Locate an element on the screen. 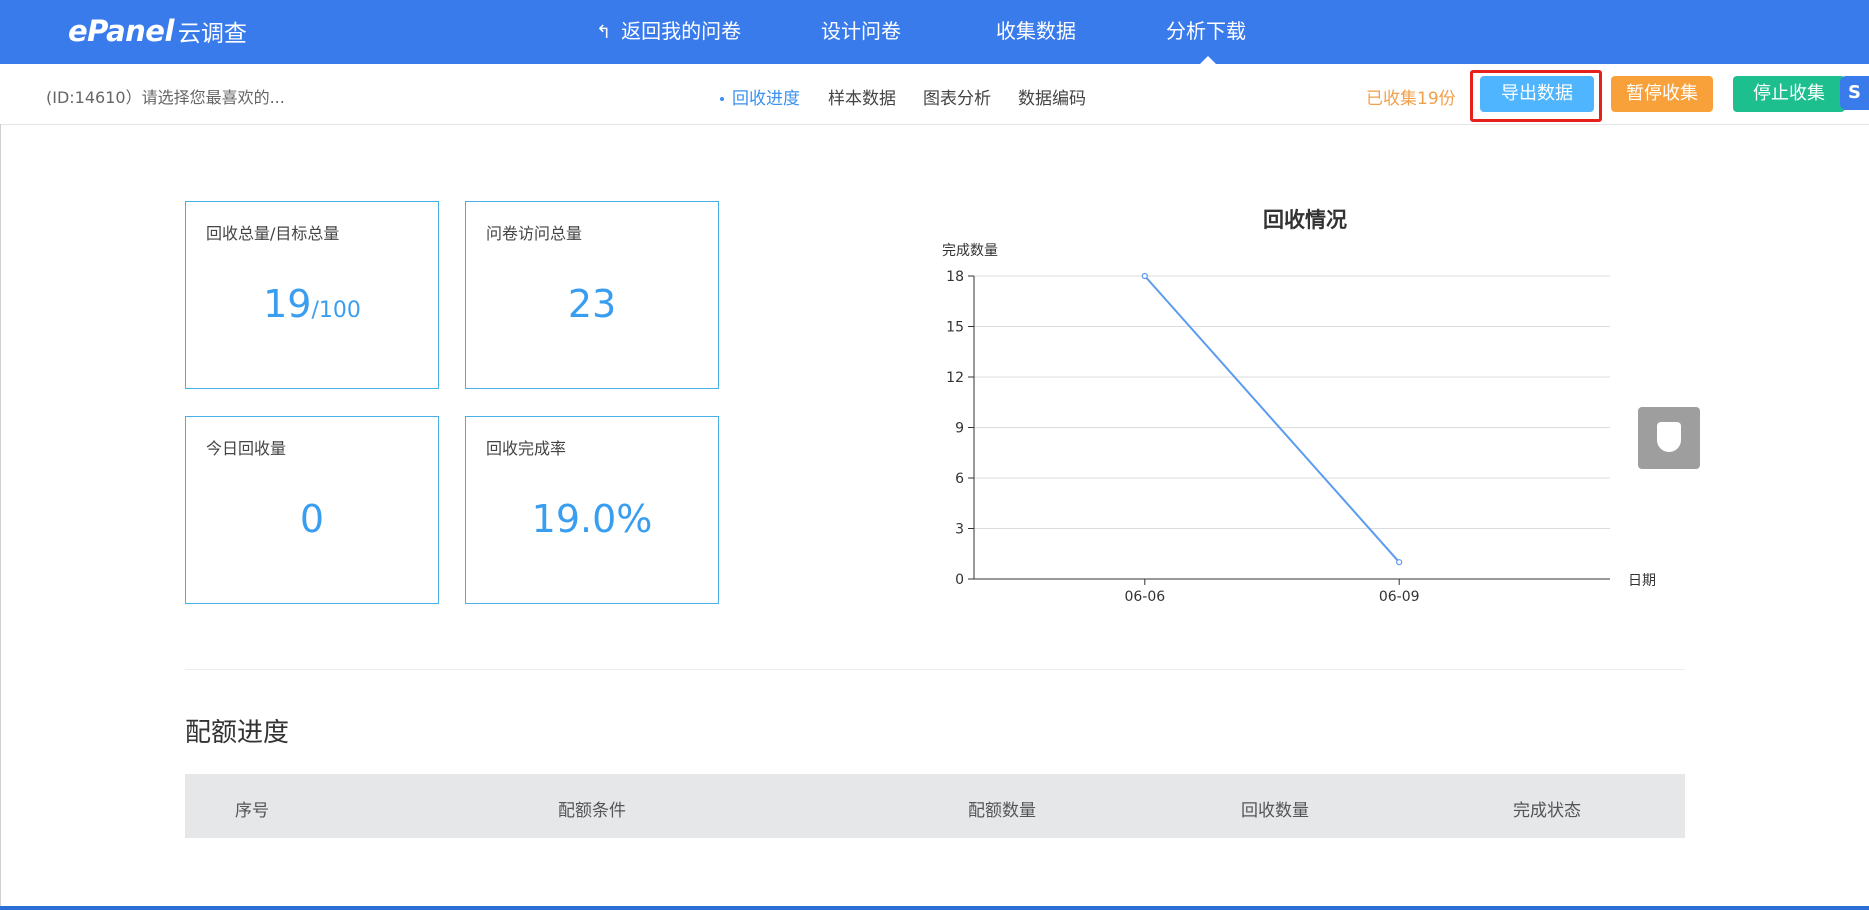  series-line is located at coordinates (1272, 419).